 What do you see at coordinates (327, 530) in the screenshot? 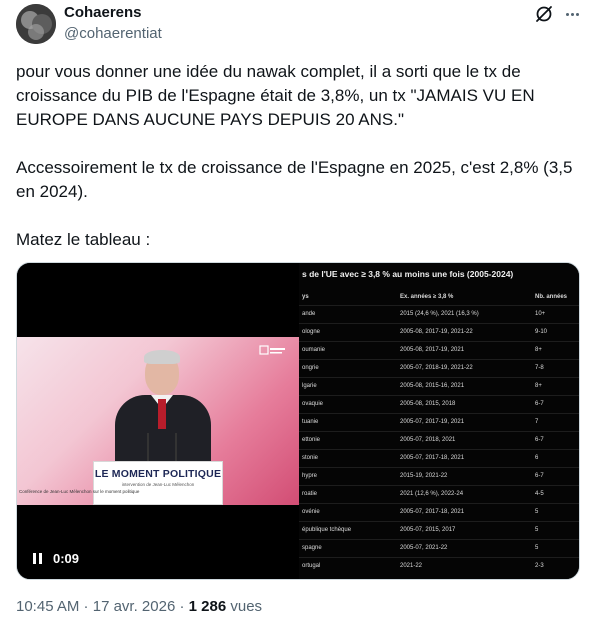
I see `row-country: épublique tchèque` at bounding box center [327, 530].